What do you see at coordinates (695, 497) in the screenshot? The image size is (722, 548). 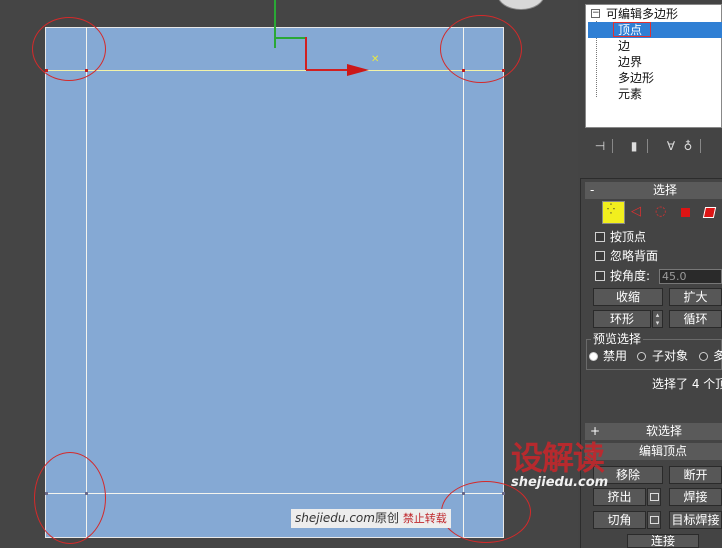 I see `weld-button: 焊接` at bounding box center [695, 497].